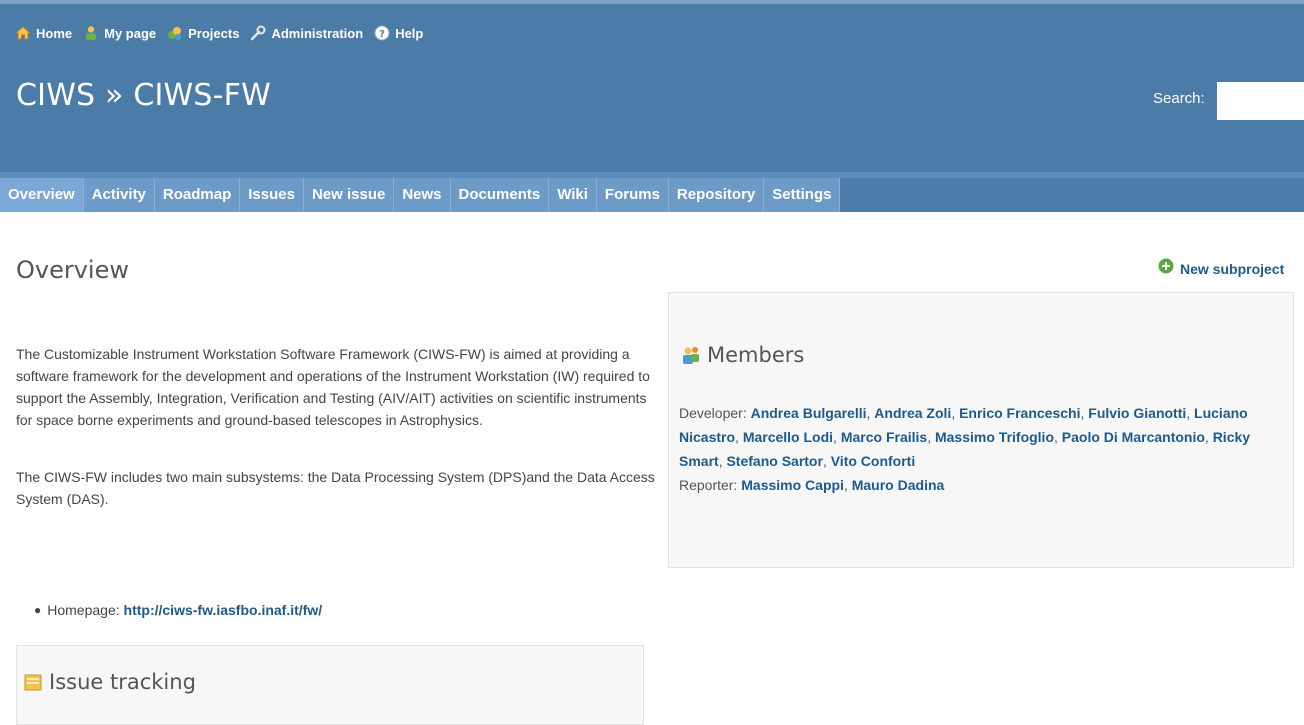 The height and width of the screenshot is (725, 1304). I want to click on member-link: Andrea Zoli, so click(912, 413).